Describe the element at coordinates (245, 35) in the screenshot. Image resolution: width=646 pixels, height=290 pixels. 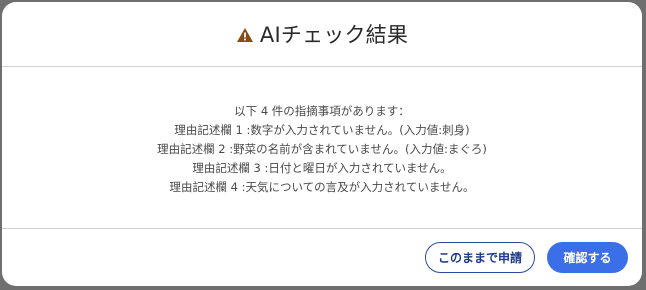
I see `warning-icon` at that location.